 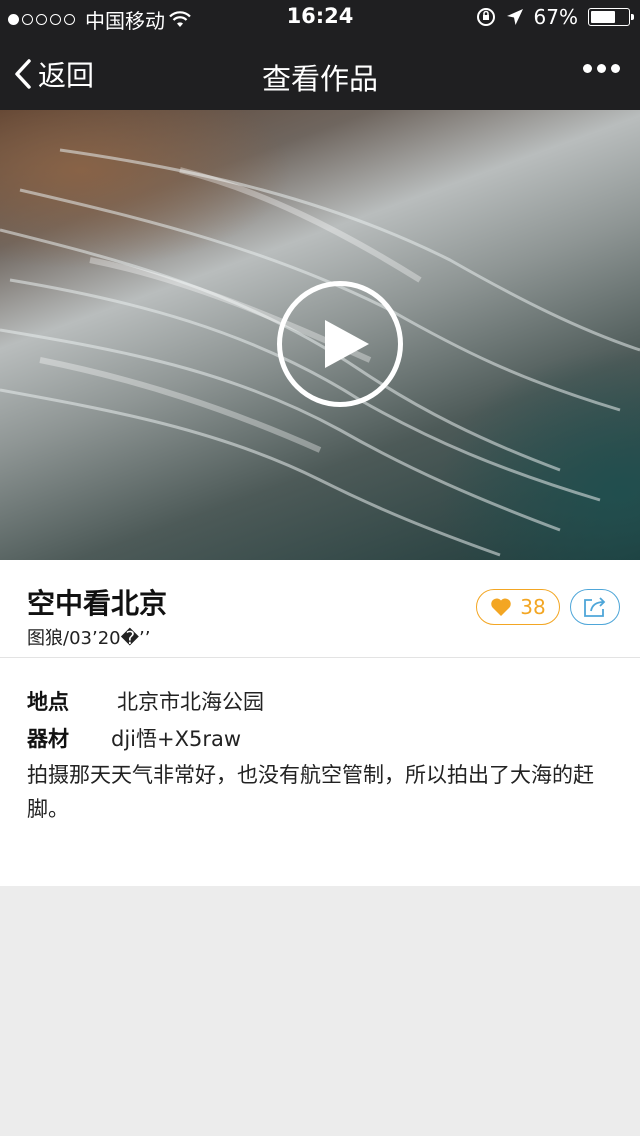 I want to click on battery-percent: 67%, so click(x=555, y=17).